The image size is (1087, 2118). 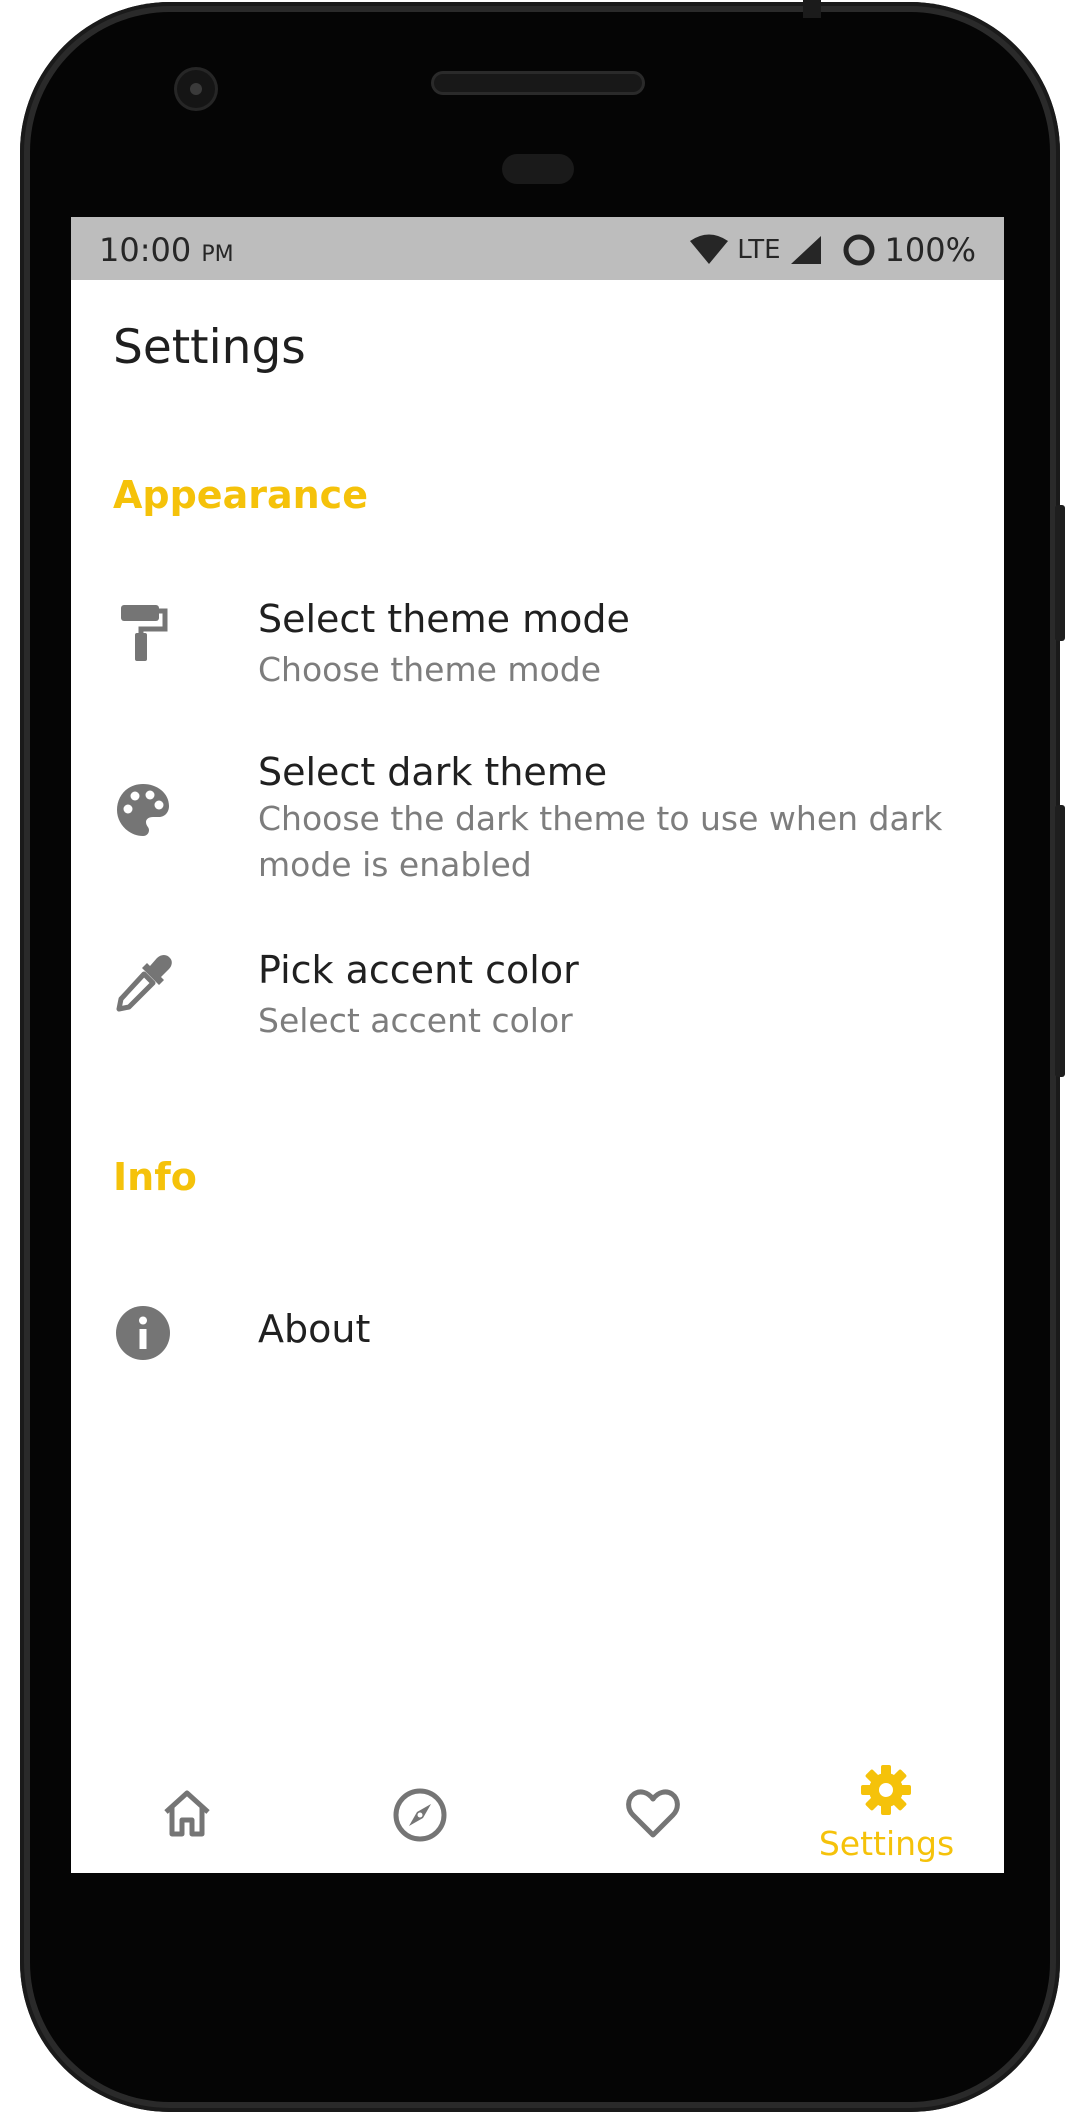 I want to click on section-header-info: Info, so click(x=155, y=1177).